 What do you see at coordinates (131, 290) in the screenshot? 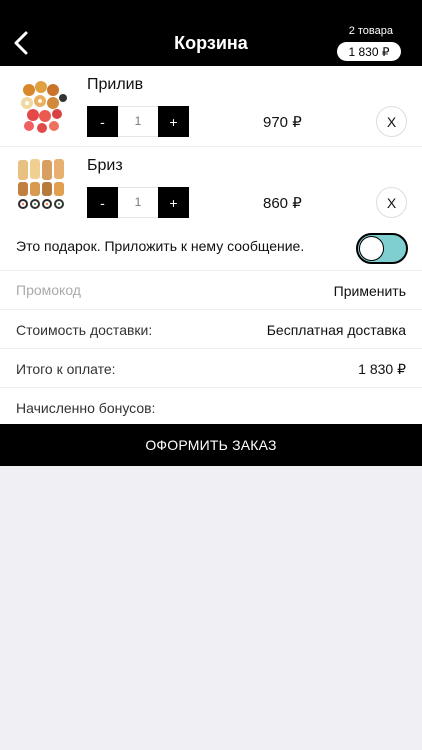
I see `promo-code-input` at bounding box center [131, 290].